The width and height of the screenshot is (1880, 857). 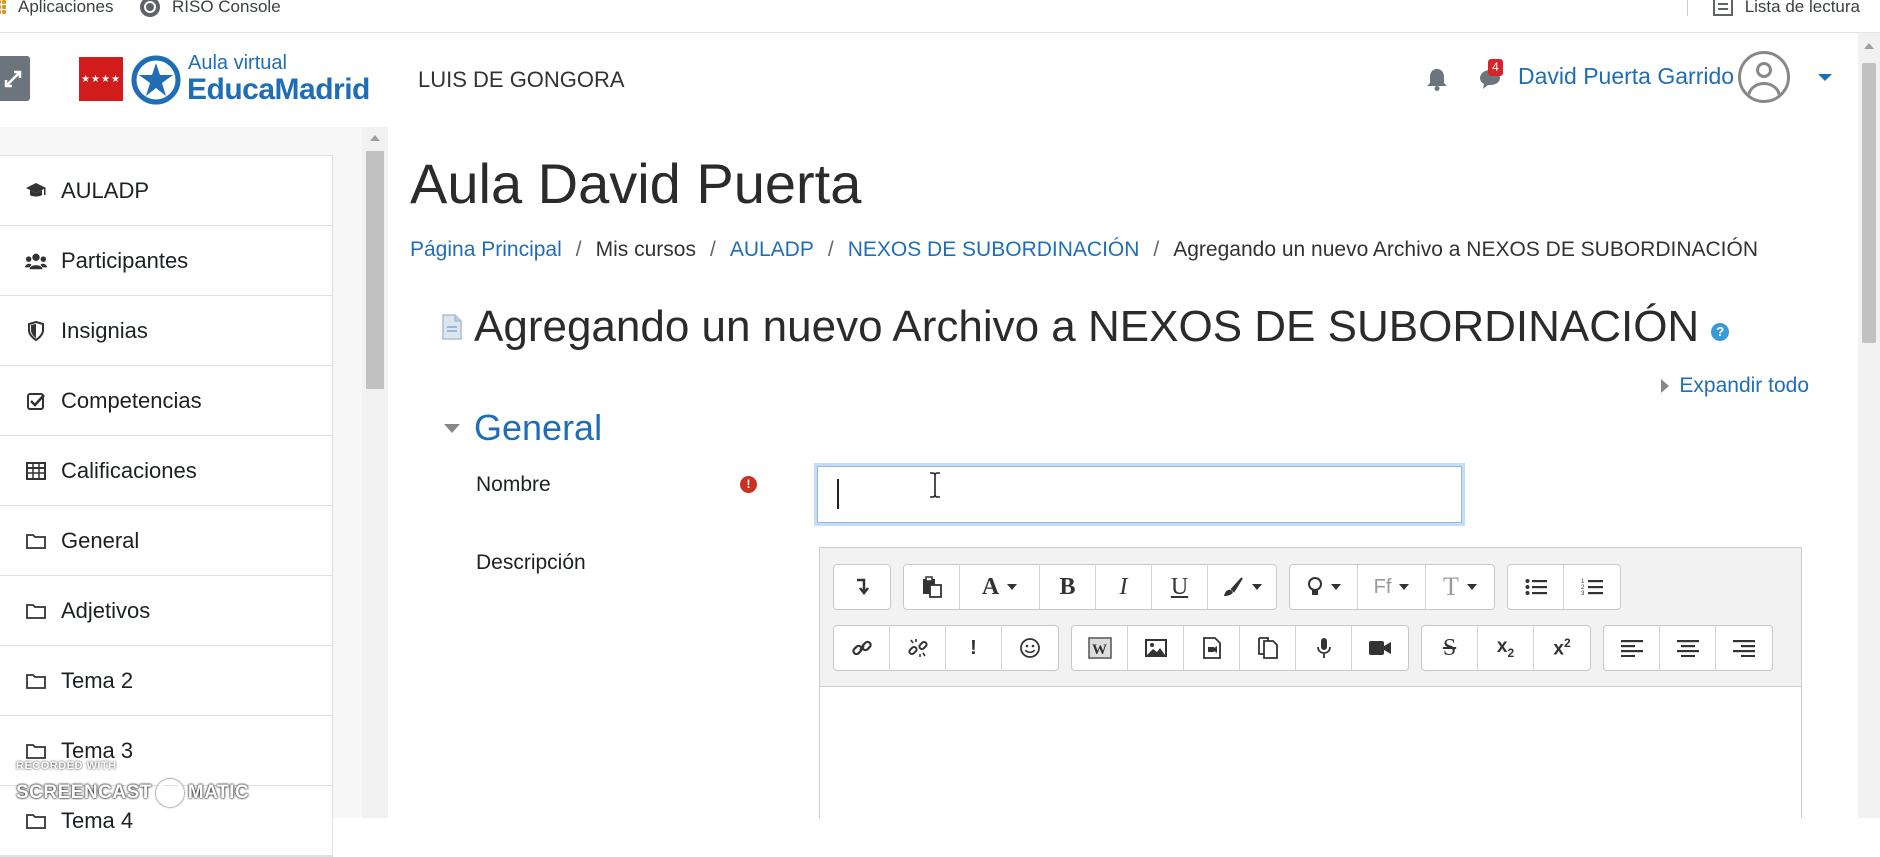 I want to click on page-scrollbar-thumb, so click(x=1869, y=203).